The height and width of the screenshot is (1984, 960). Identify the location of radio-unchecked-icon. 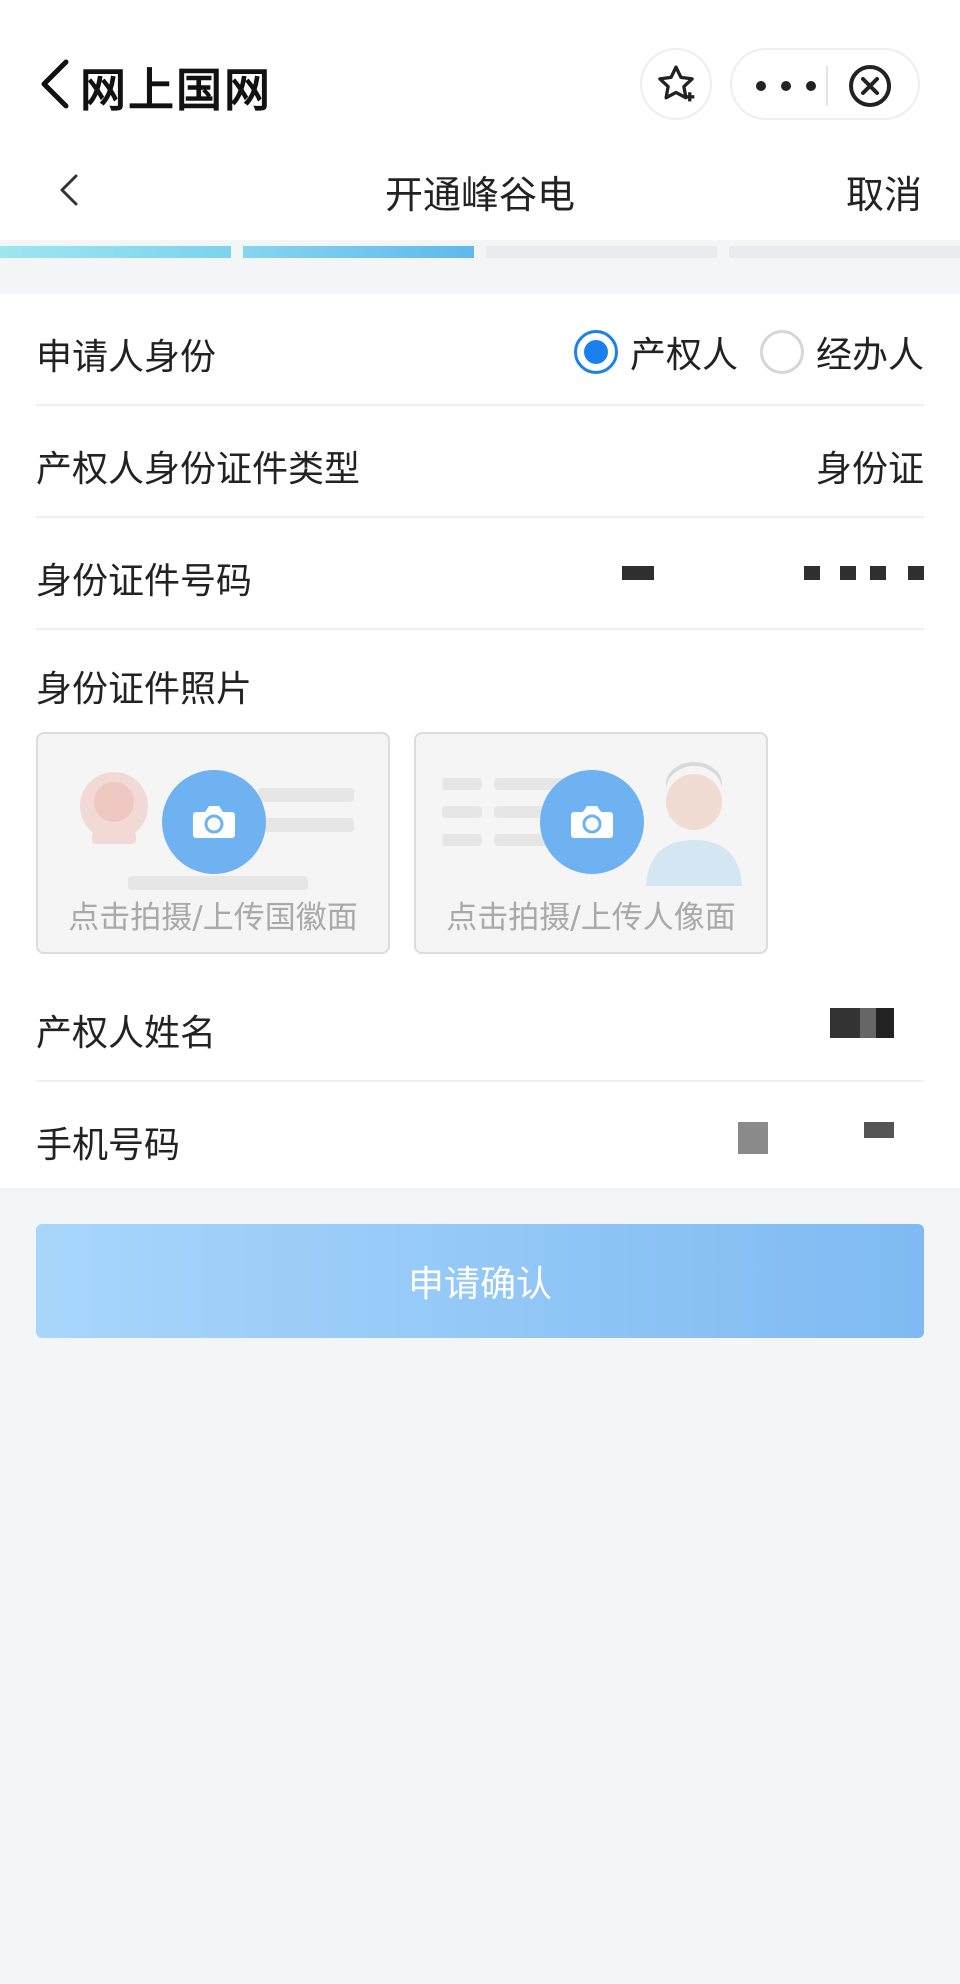
(781, 352).